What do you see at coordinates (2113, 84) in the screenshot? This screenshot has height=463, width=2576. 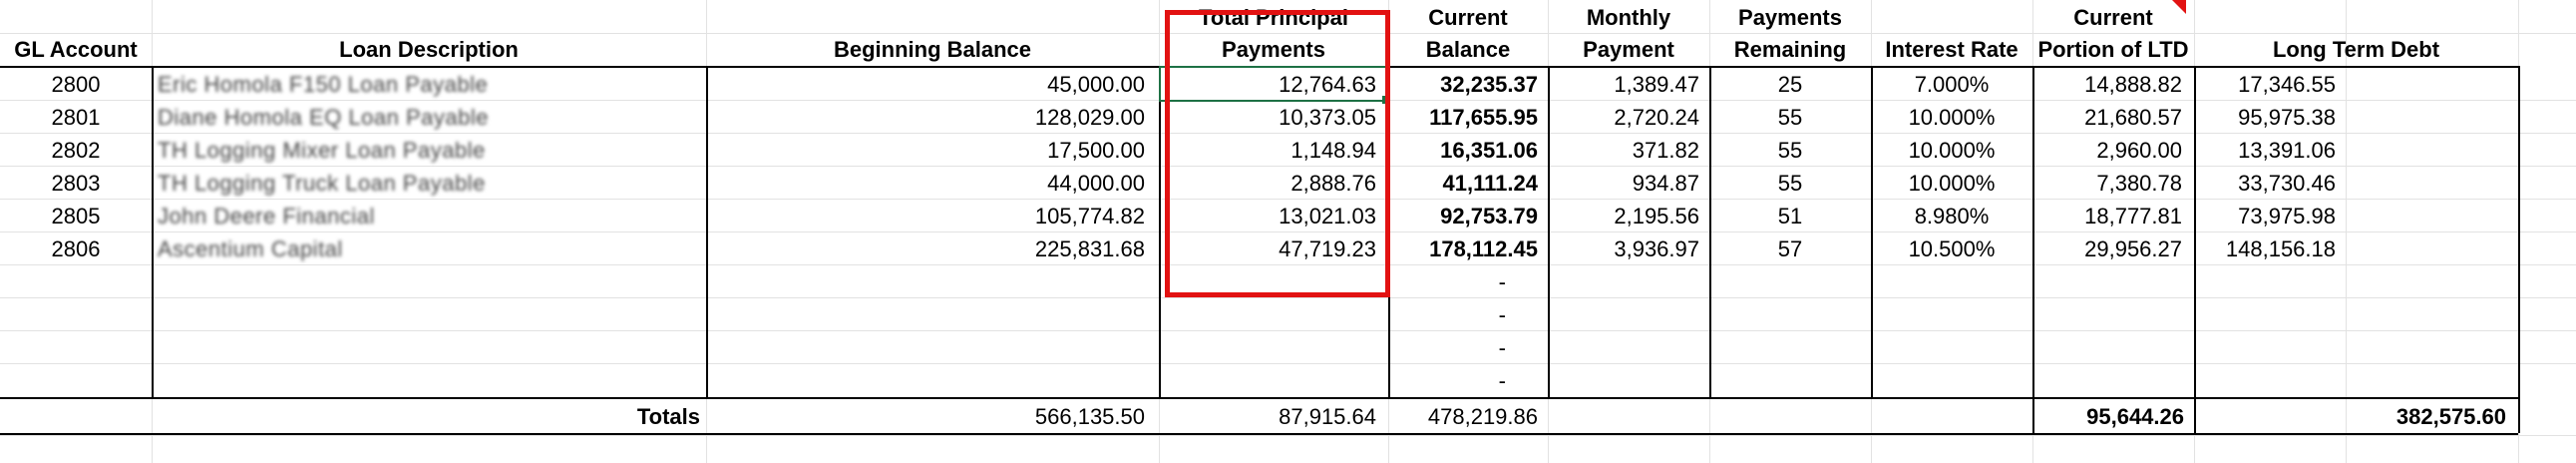 I see `current-portion-cell: 14,888.82` at bounding box center [2113, 84].